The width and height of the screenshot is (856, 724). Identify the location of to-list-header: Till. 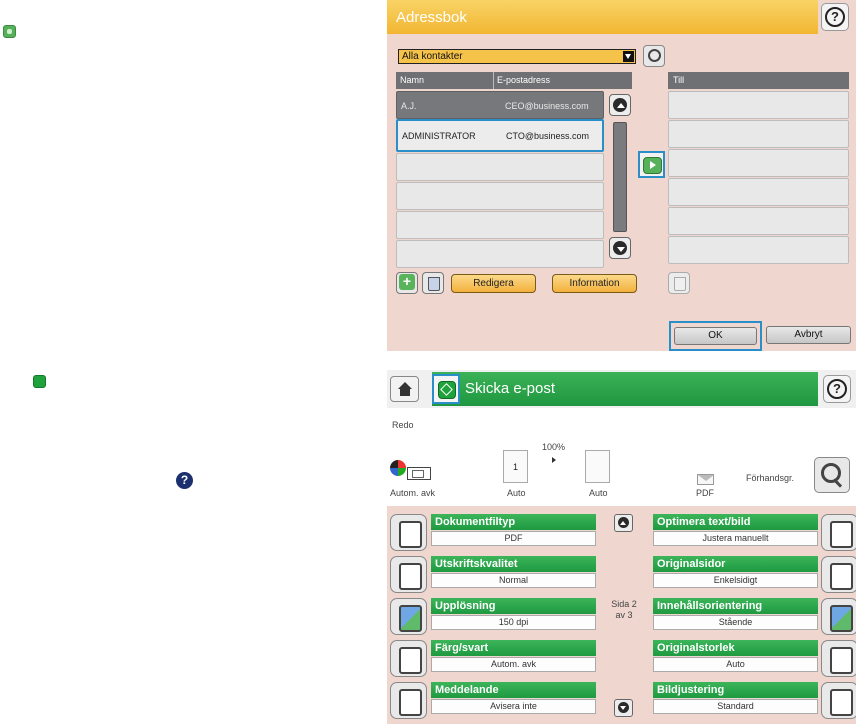
(758, 80).